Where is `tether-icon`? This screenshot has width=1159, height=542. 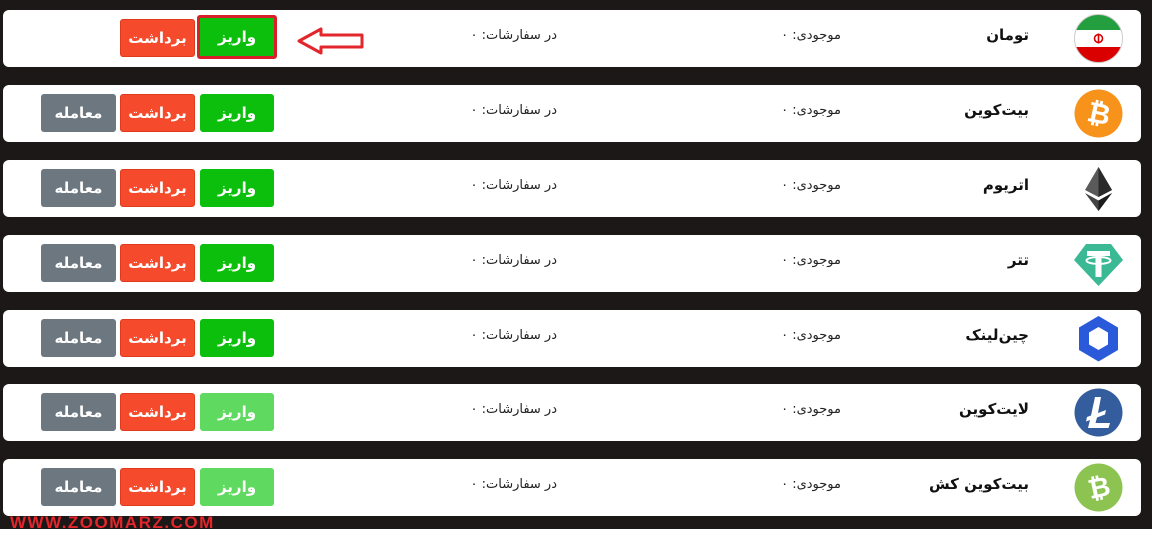 tether-icon is located at coordinates (1098, 263).